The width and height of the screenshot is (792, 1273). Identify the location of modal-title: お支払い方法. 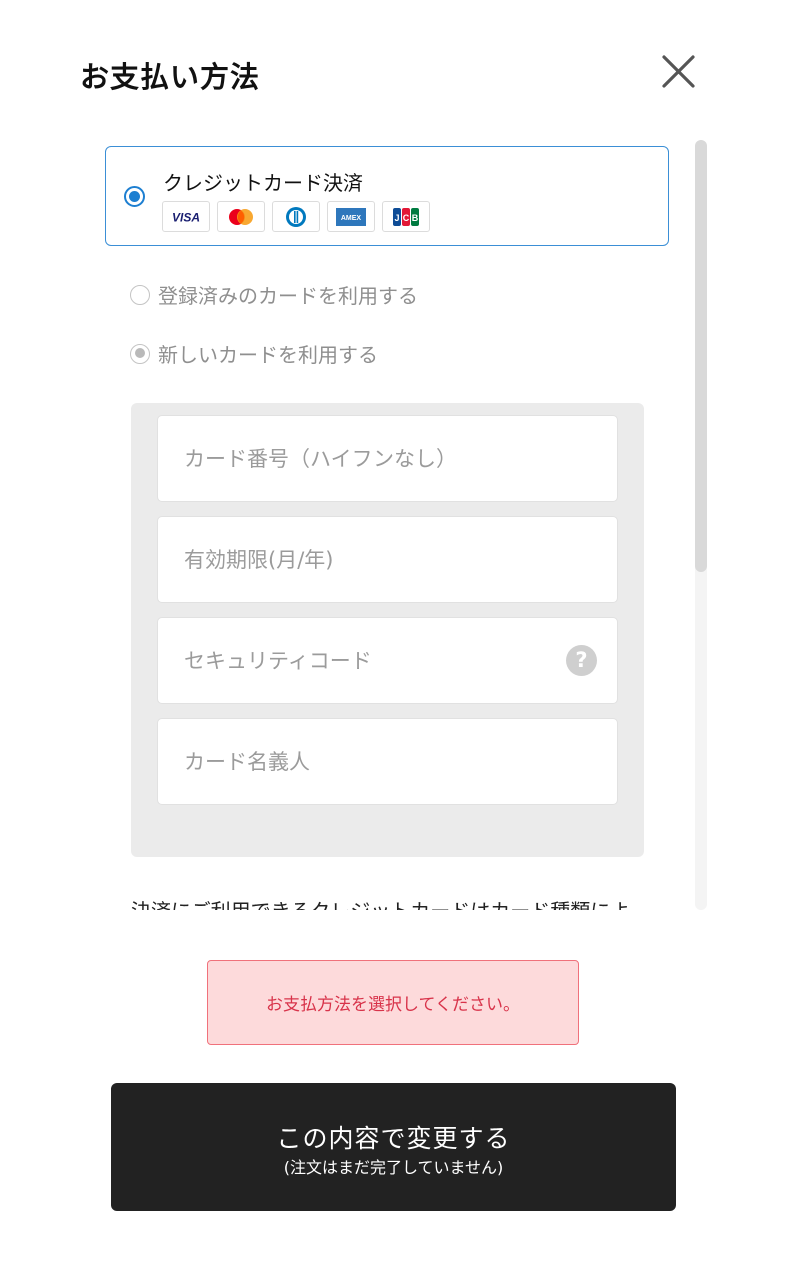
(170, 77).